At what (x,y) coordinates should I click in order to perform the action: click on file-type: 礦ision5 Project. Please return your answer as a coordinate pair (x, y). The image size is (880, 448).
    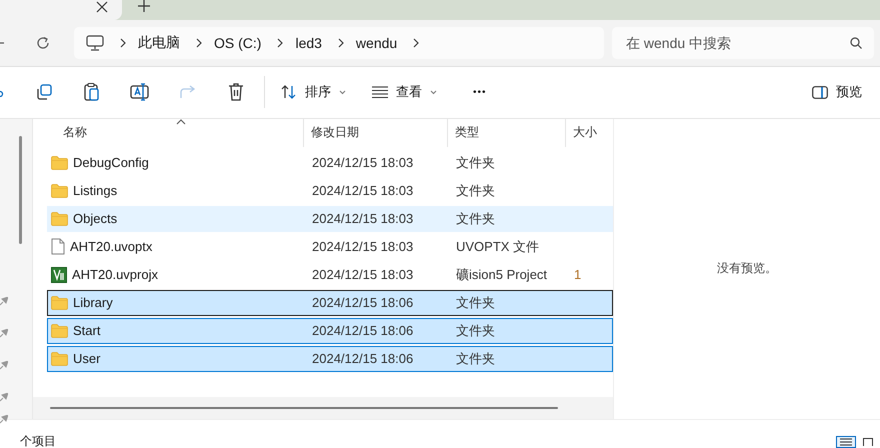
    Looking at the image, I should click on (501, 275).